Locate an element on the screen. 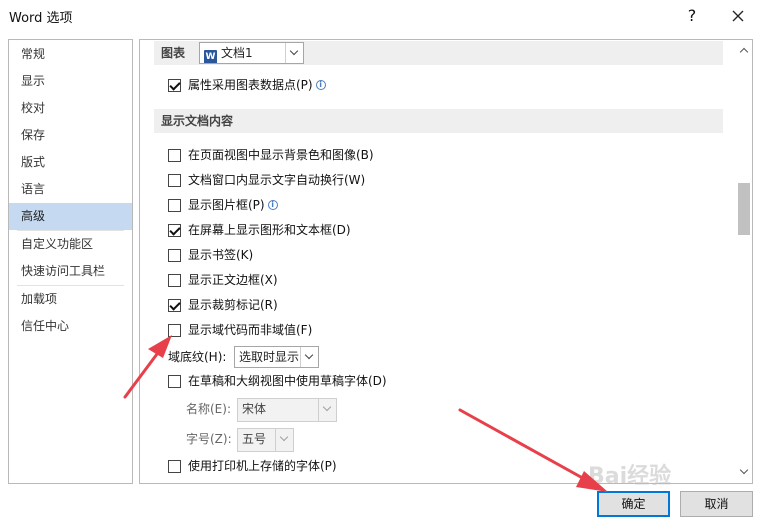 The width and height of the screenshot is (761, 530). option-label: 在草稿和大纲视图中使用草稿字体(D) is located at coordinates (287, 381).